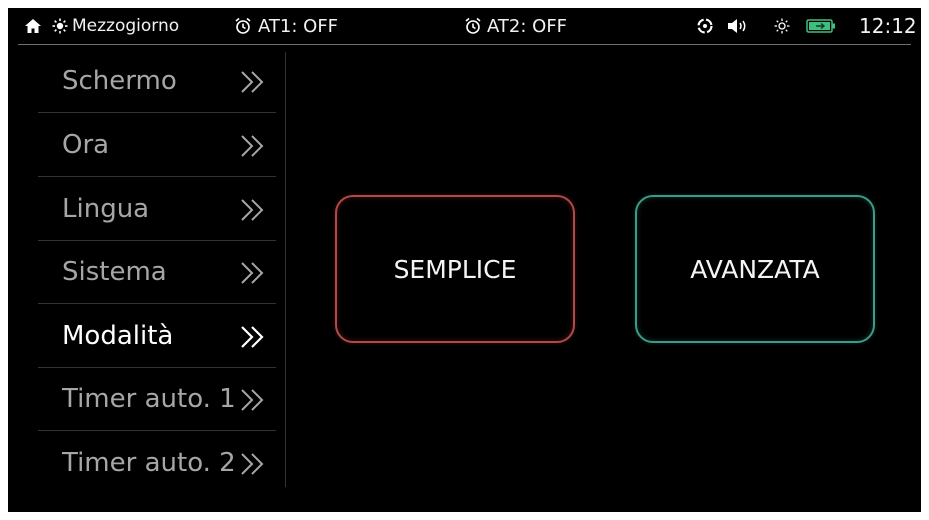  I want to click on speaker-icon, so click(738, 26).